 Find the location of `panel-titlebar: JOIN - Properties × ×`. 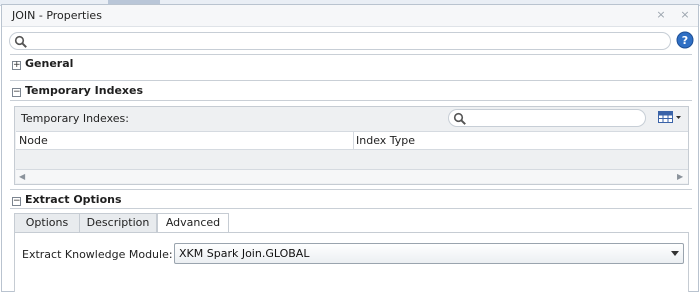

panel-titlebar: JOIN - Properties × × is located at coordinates (350, 16).